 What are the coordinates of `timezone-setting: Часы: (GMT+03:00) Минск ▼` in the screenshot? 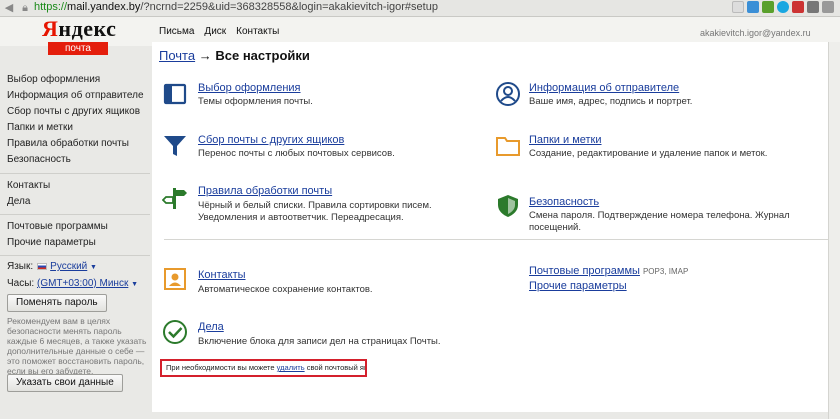 It's located at (72, 283).